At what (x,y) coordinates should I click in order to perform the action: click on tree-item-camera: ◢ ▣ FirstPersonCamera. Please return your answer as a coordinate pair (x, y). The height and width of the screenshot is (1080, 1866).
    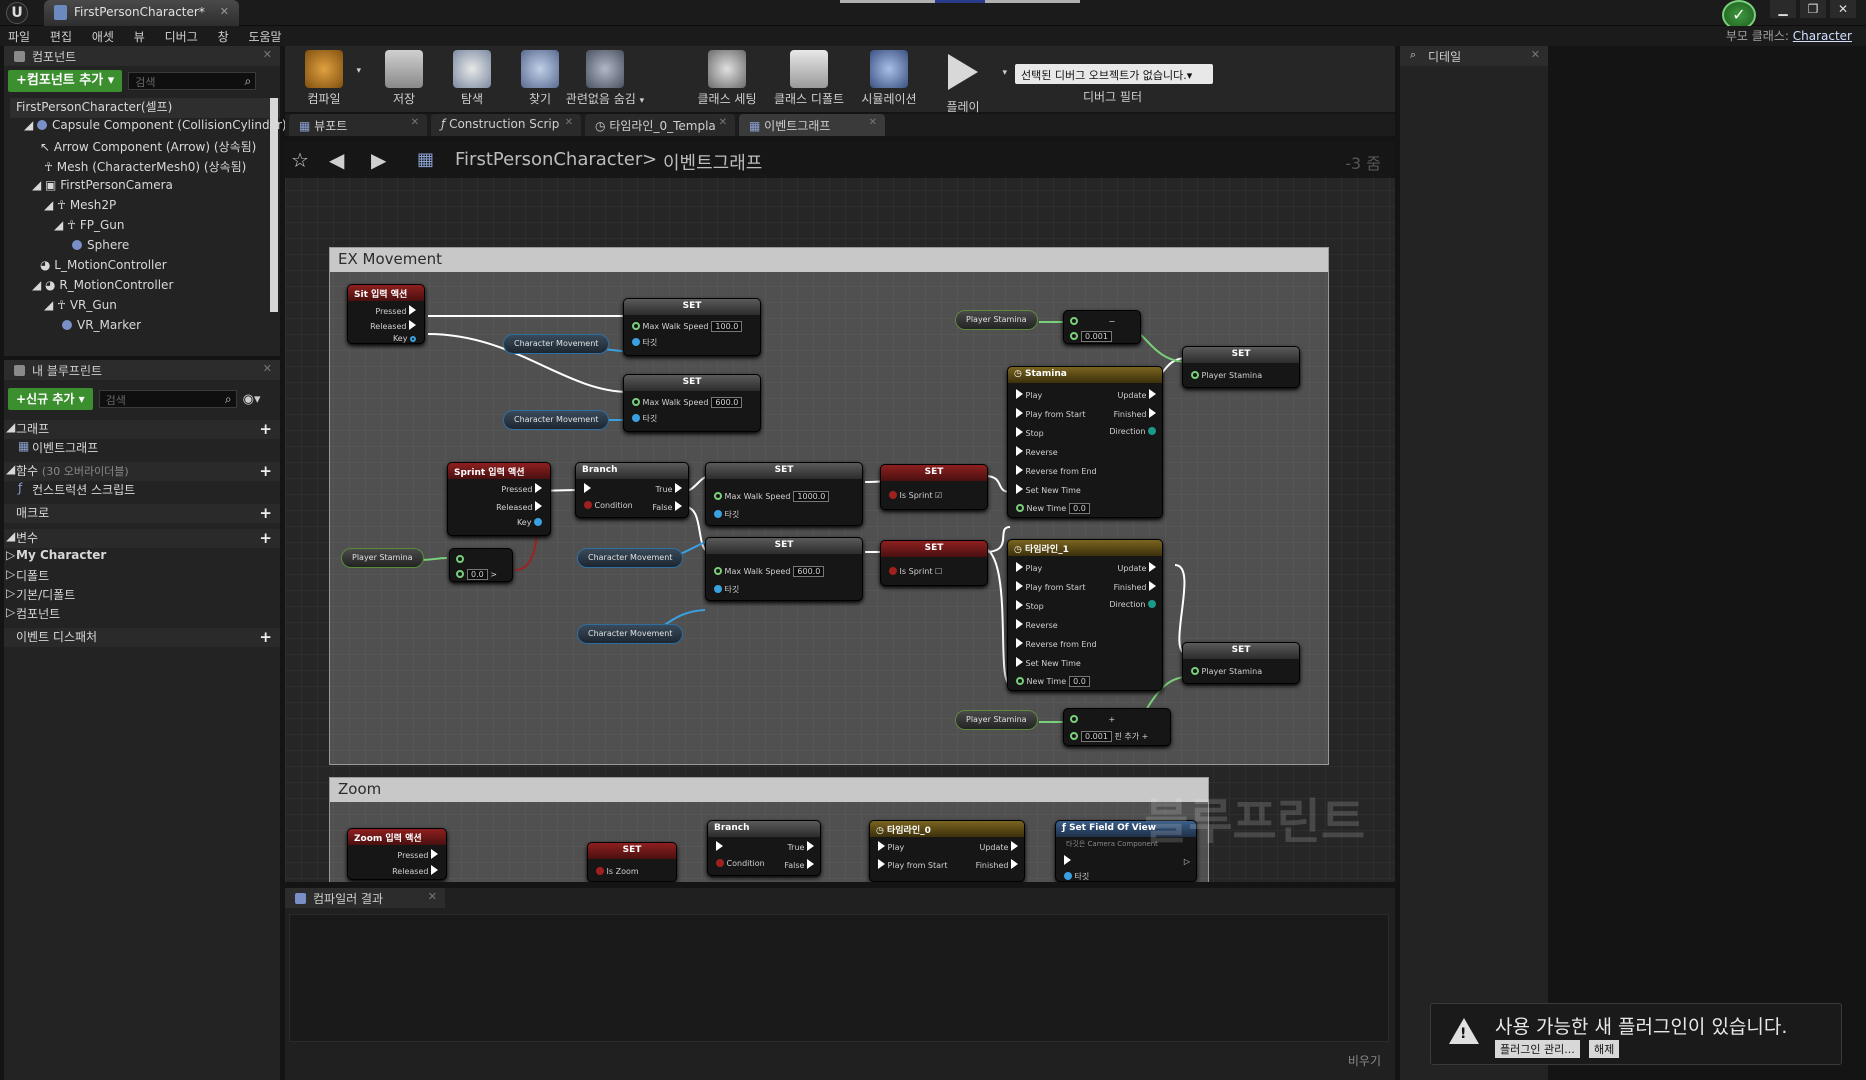
    Looking at the image, I should click on (145, 188).